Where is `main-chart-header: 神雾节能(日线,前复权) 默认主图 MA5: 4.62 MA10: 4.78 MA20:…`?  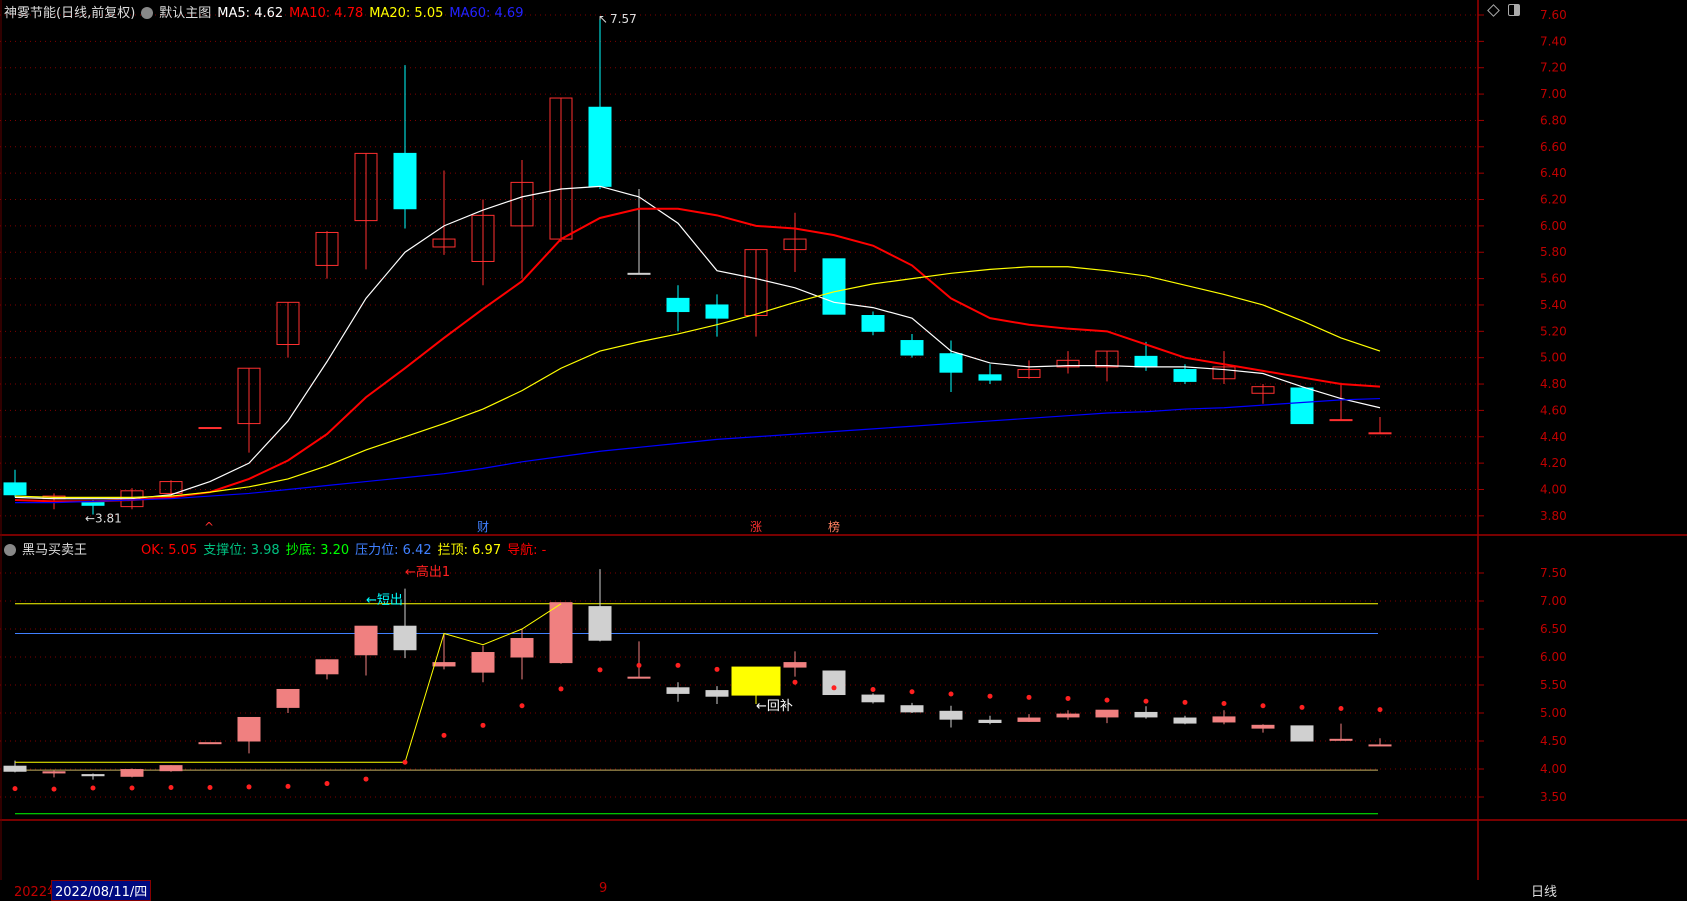 main-chart-header: 神雾节能(日线,前复权) 默认主图 MA5: 4.62 MA10: 4.78 MA20:… is located at coordinates (266, 11).